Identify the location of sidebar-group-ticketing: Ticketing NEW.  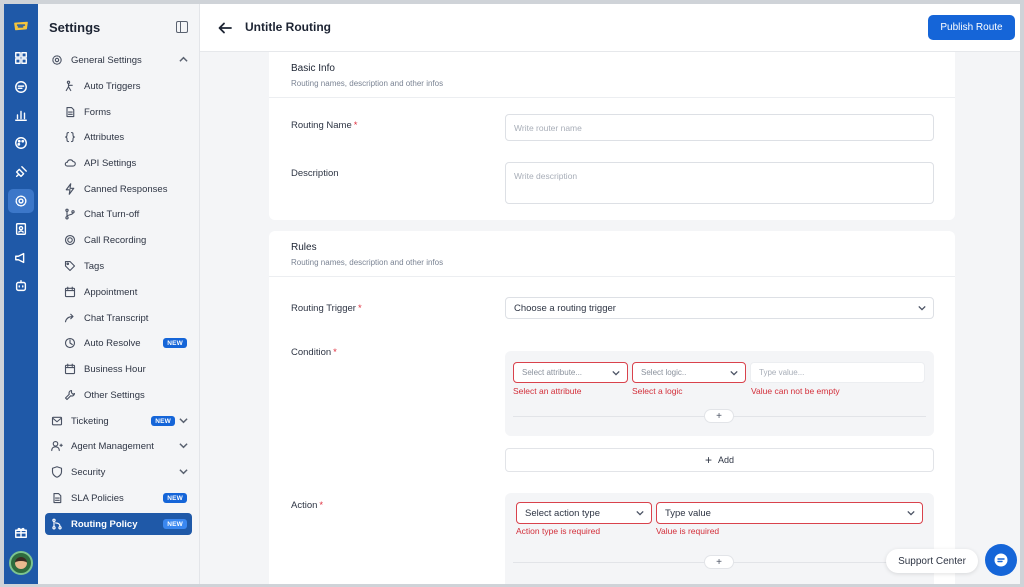
(118, 421).